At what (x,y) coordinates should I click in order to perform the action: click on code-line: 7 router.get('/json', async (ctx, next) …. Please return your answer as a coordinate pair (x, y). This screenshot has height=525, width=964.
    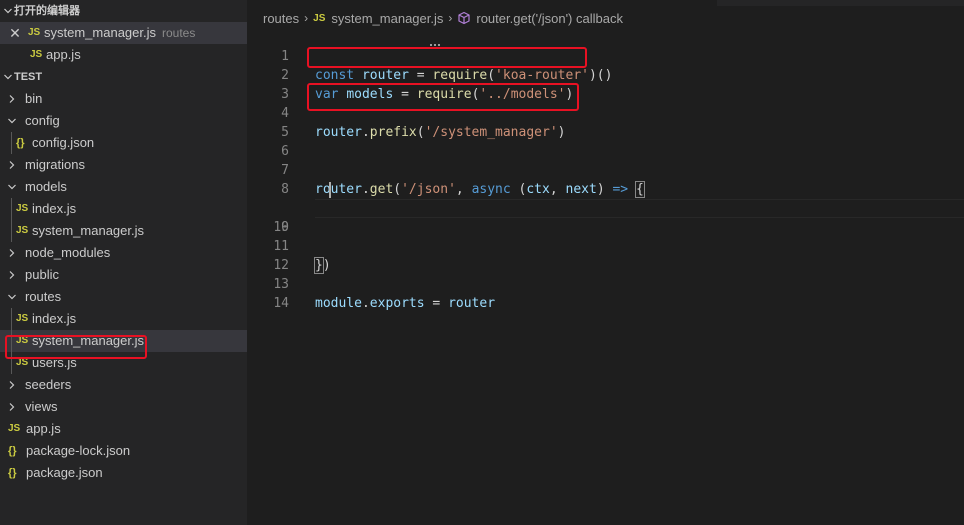
    Looking at the image, I should click on (605, 170).